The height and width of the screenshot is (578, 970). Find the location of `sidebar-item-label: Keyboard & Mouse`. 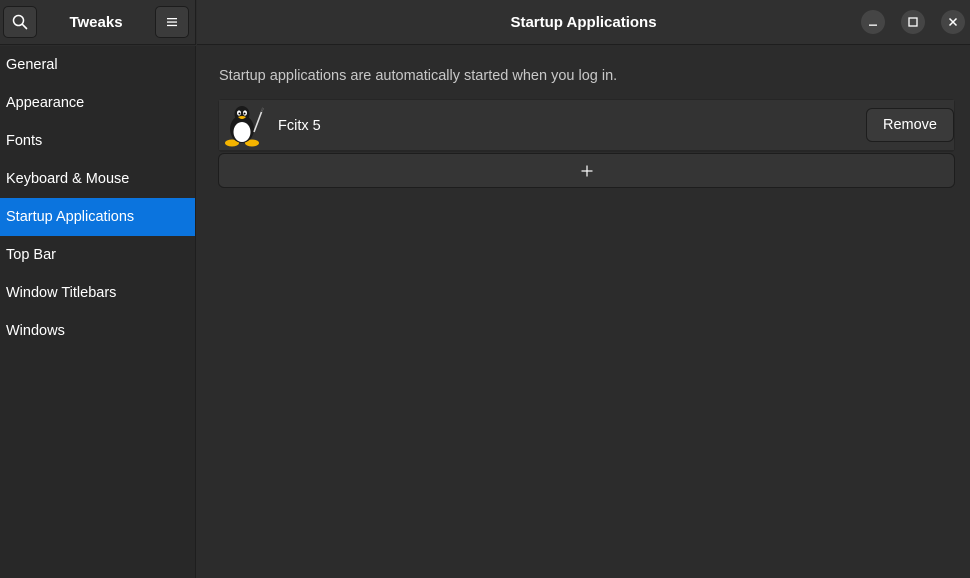

sidebar-item-label: Keyboard & Mouse is located at coordinates (68, 179).